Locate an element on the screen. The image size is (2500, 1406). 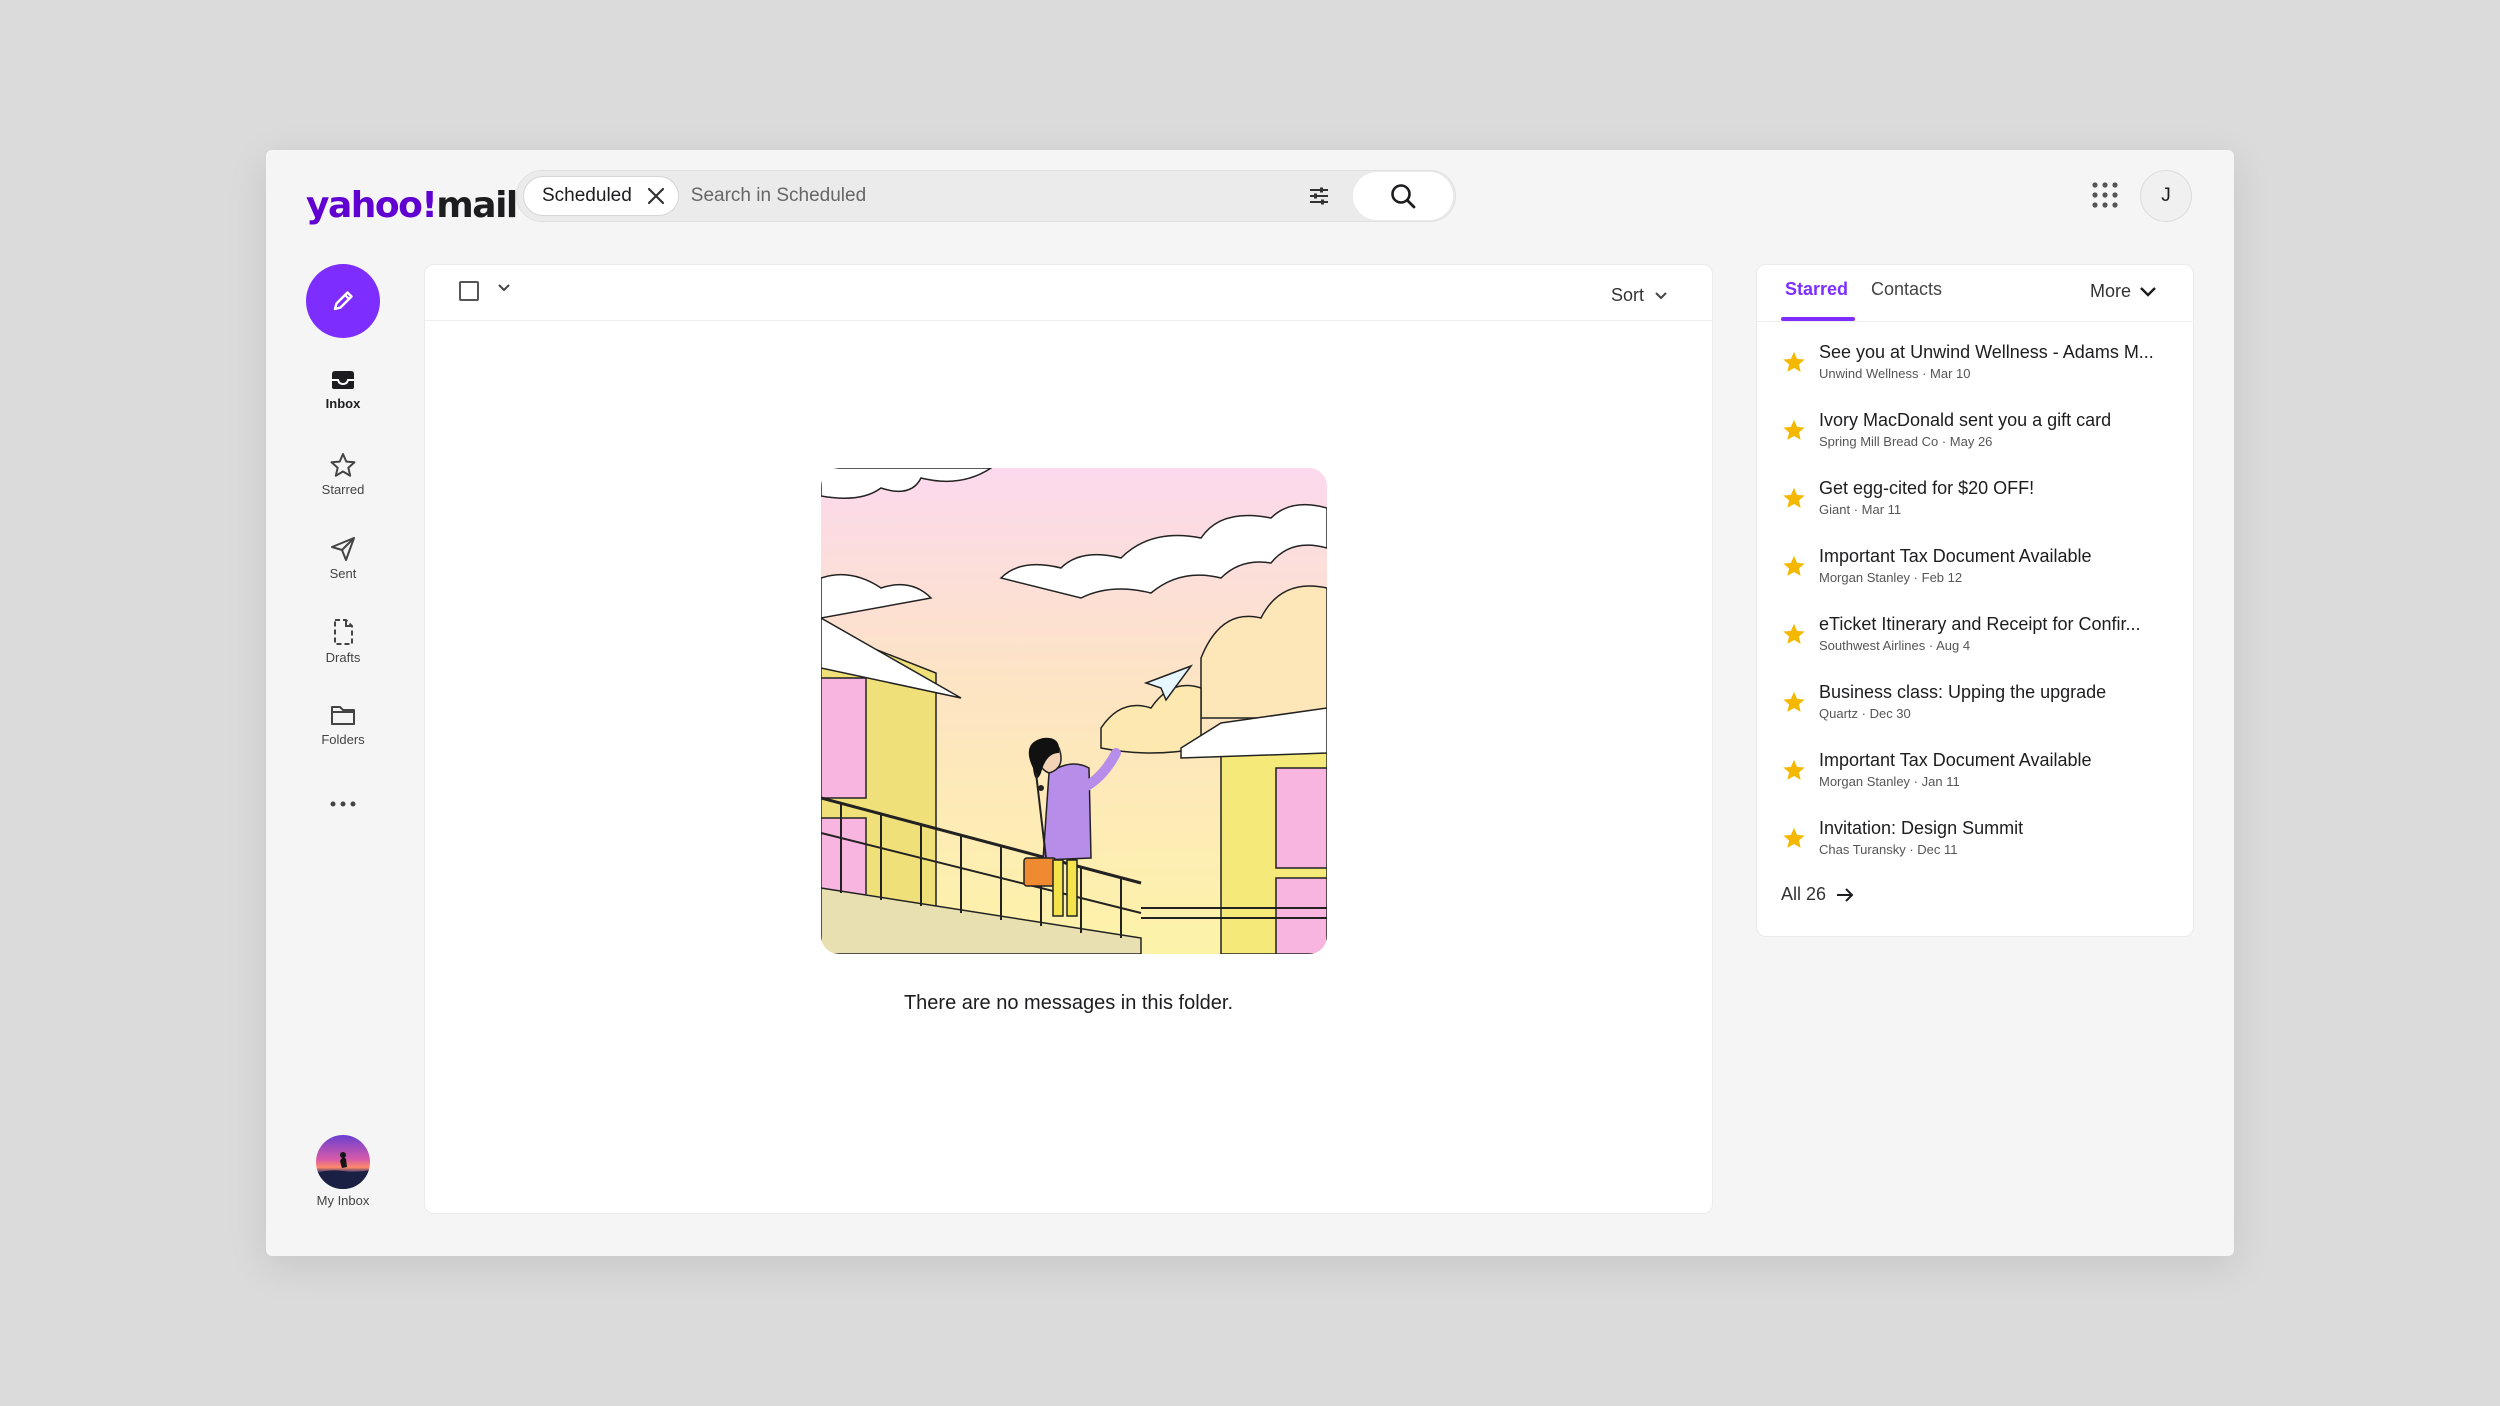
my-inbox-button: My Inbox is located at coordinates (343, 1171).